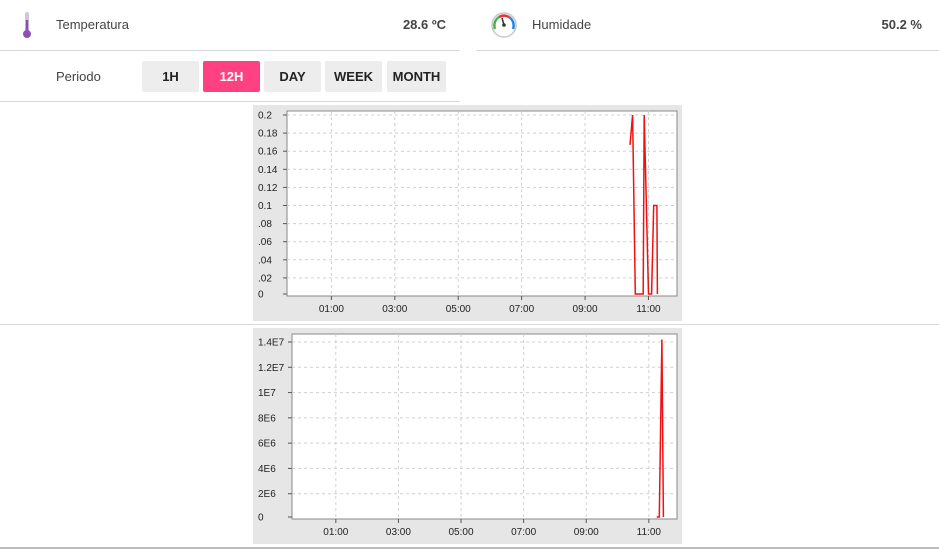 The width and height of the screenshot is (939, 551). What do you see at coordinates (267, 444) in the screenshot?
I see `chart-2-ytick-label: 6E6` at bounding box center [267, 444].